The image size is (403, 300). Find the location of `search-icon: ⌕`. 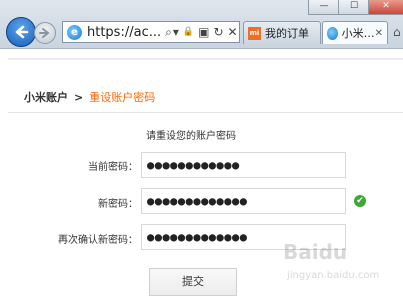

search-icon: ⌕ is located at coordinates (168, 32).